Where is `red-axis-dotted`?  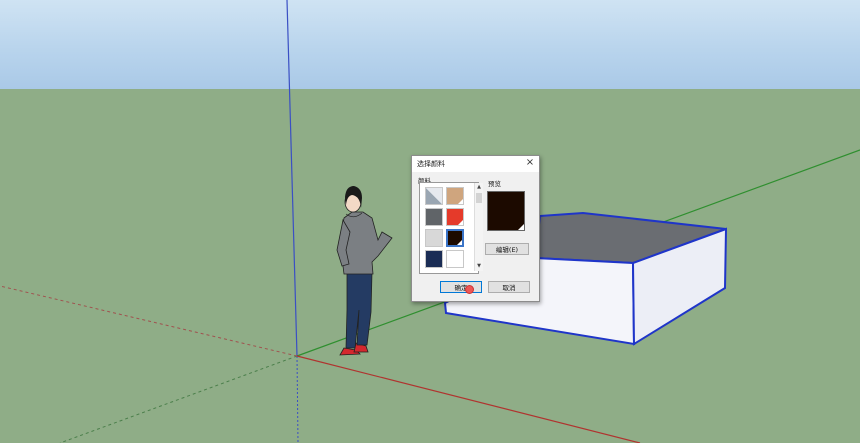
red-axis-dotted is located at coordinates (149, 321).